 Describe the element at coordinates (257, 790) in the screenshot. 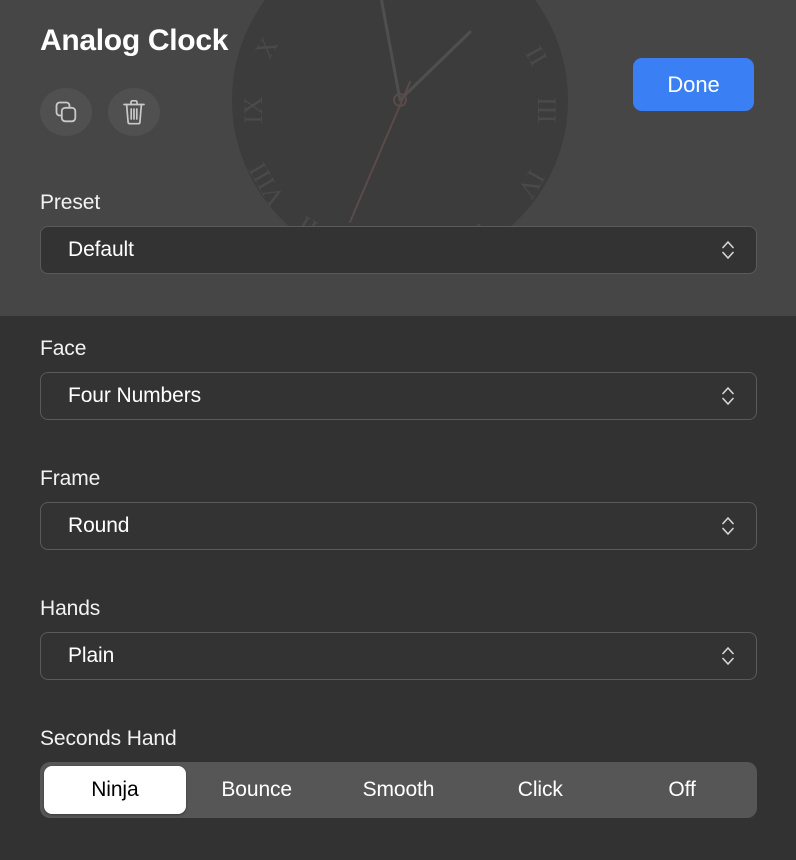

I see `segment-bounce: Bounce` at that location.